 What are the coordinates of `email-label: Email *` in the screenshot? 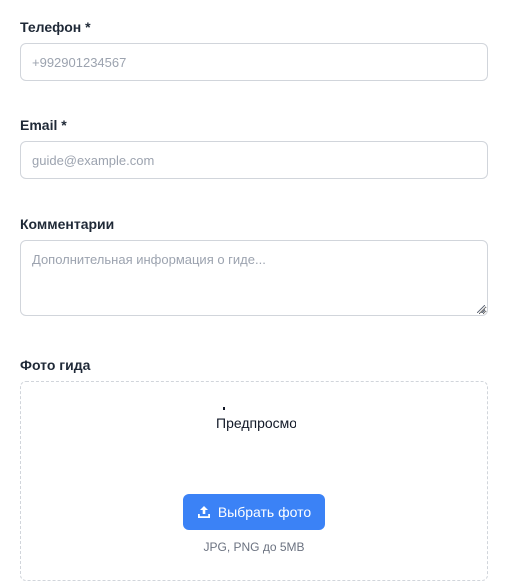 It's located at (43, 125).